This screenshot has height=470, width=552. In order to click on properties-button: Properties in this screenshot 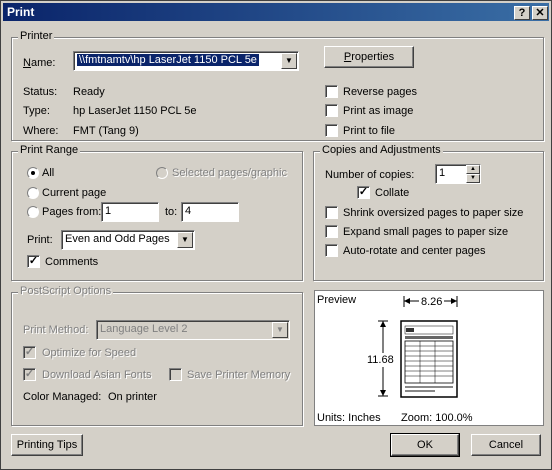, I will do `click(369, 57)`.